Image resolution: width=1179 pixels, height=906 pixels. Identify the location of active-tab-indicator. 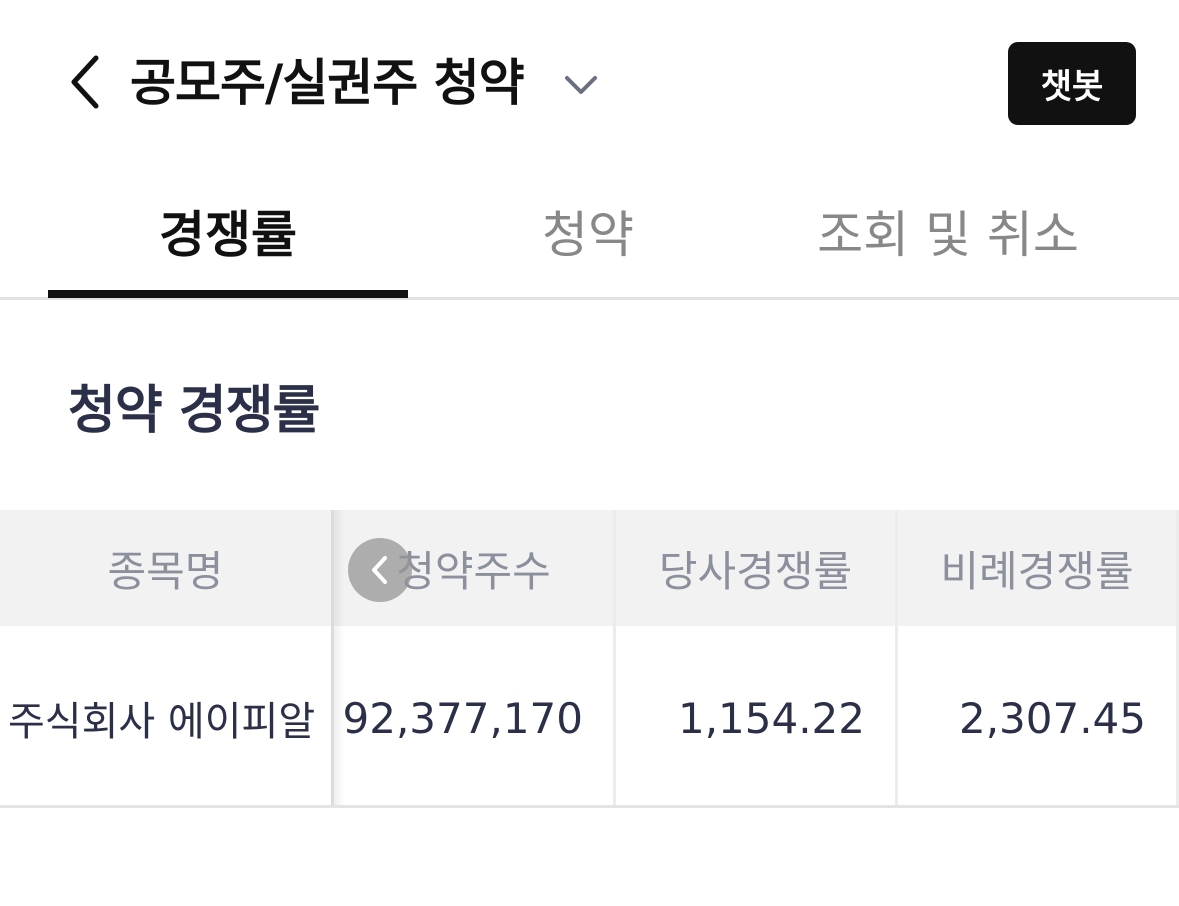
(228, 294).